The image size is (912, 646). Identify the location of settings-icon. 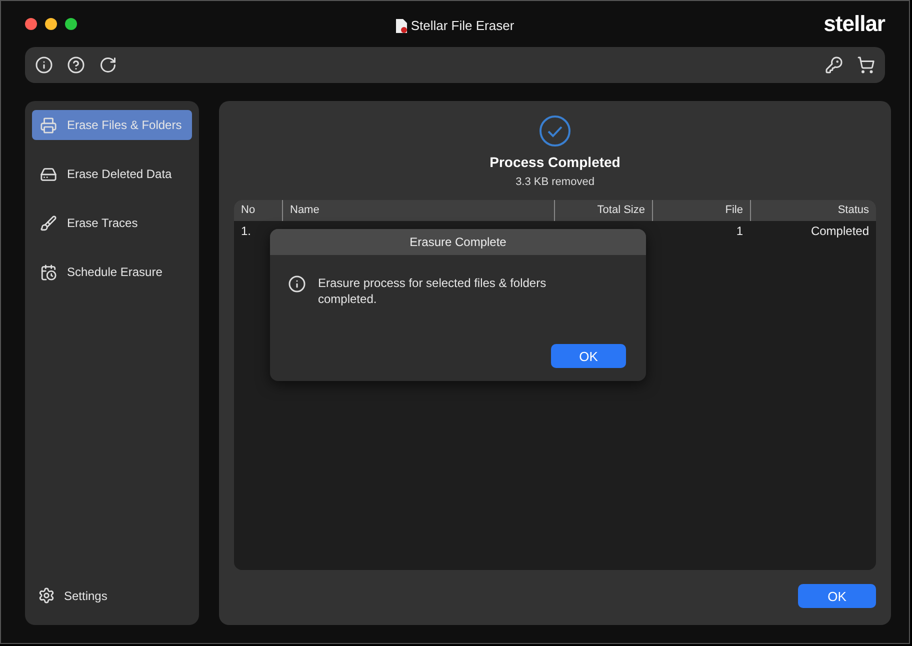
(46, 595).